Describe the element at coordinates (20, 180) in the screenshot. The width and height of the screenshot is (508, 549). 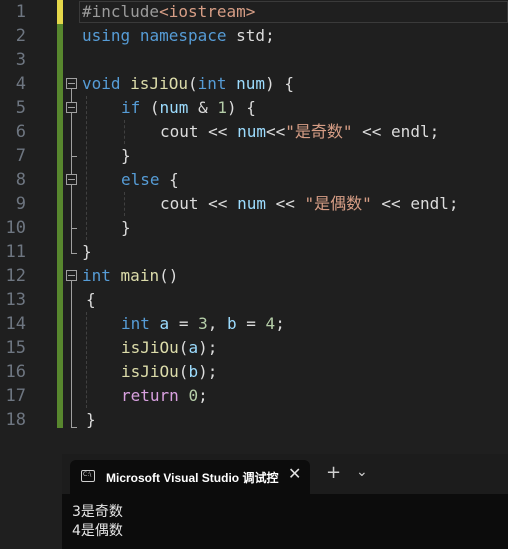
I see `line-number: 8` at that location.